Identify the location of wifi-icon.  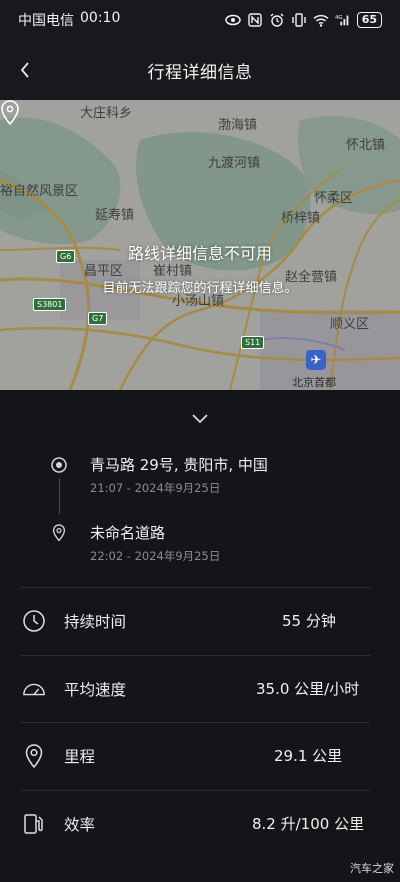
(321, 20).